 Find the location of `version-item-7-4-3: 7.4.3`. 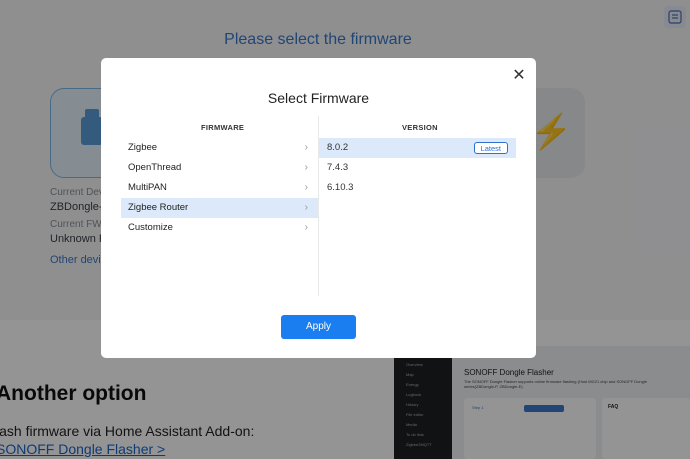

version-item-7-4-3: 7.4.3 is located at coordinates (417, 168).